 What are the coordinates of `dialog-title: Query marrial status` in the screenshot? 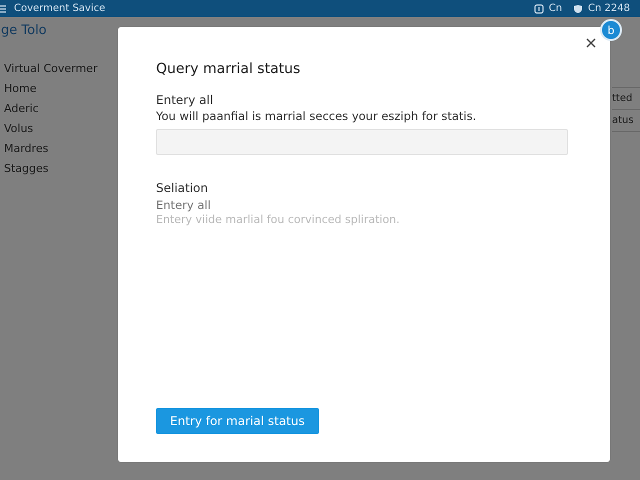 It's located at (229, 69).